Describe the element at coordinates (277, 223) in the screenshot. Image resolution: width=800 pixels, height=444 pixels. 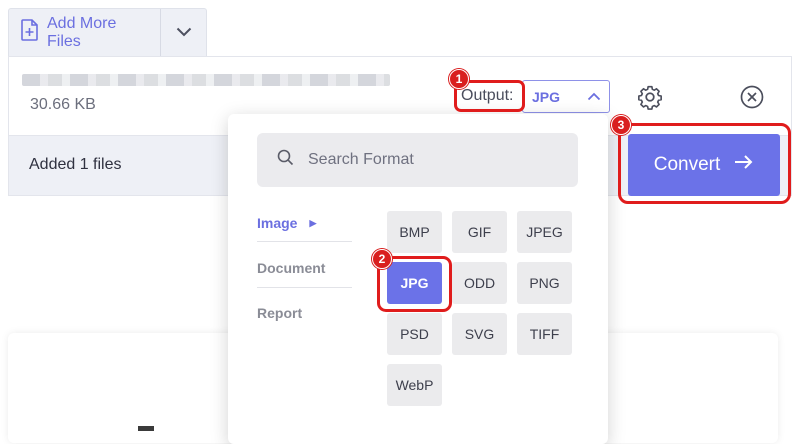
I see `category-image-label: Image` at that location.